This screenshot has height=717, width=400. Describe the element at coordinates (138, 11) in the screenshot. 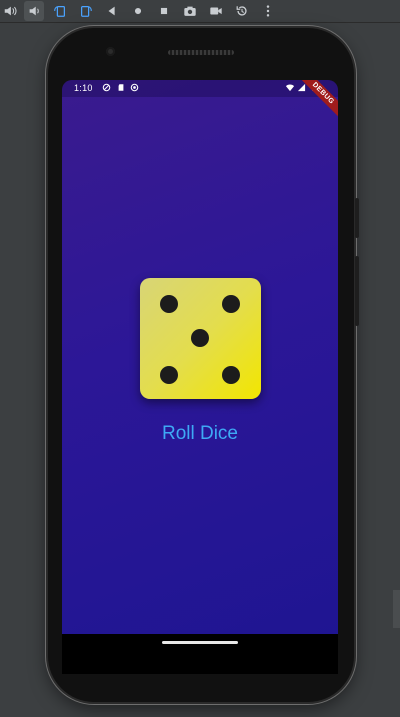

I see `home-icon` at that location.